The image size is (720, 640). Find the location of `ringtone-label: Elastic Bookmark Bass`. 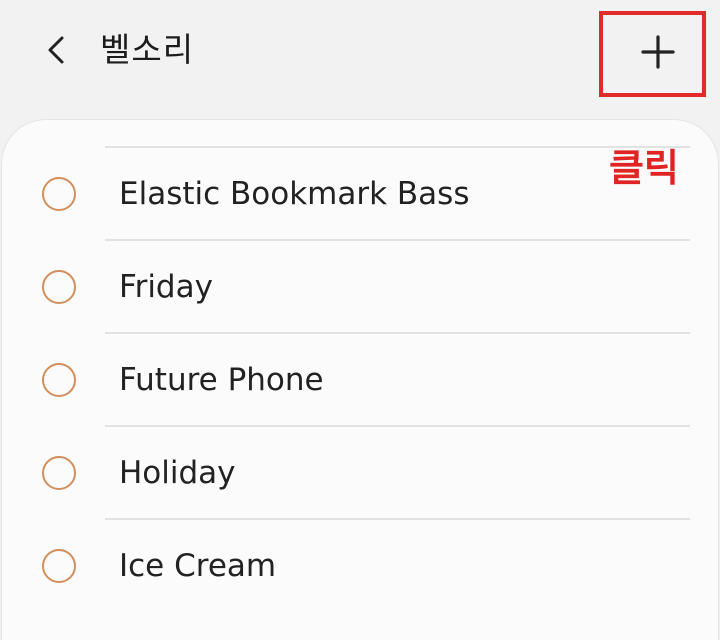

ringtone-label: Elastic Bookmark Bass is located at coordinates (294, 194).